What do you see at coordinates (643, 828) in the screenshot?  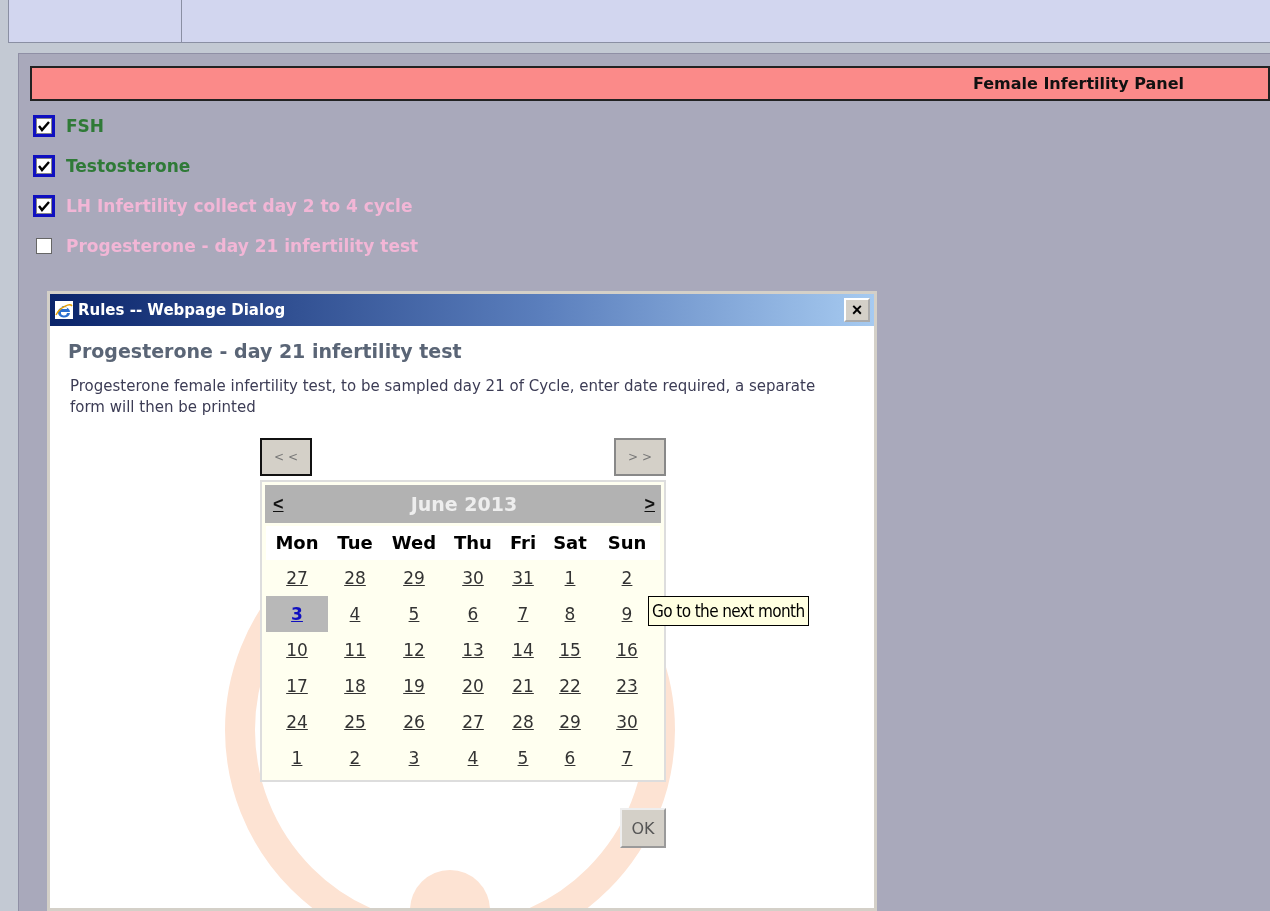 I see `ok-button: OK` at bounding box center [643, 828].